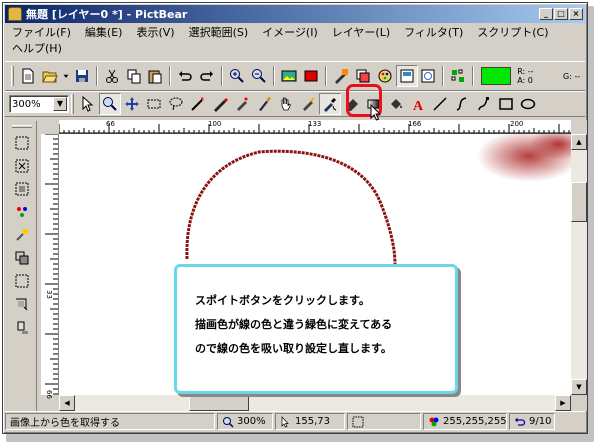 The width and height of the screenshot is (600, 448). What do you see at coordinates (406, 76) in the screenshot?
I see `navigator-icon` at bounding box center [406, 76].